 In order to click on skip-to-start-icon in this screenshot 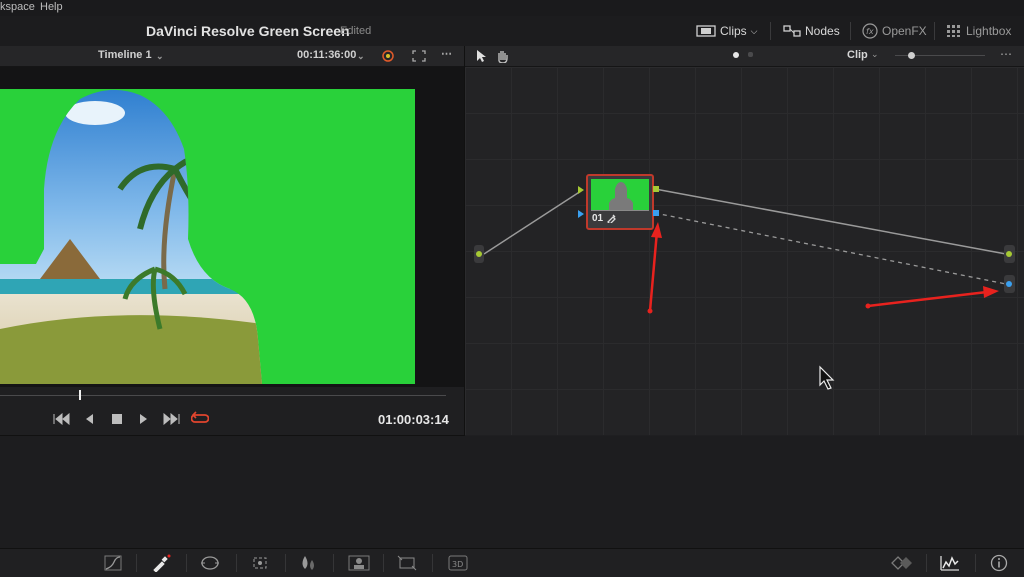, I will do `click(61, 419)`.